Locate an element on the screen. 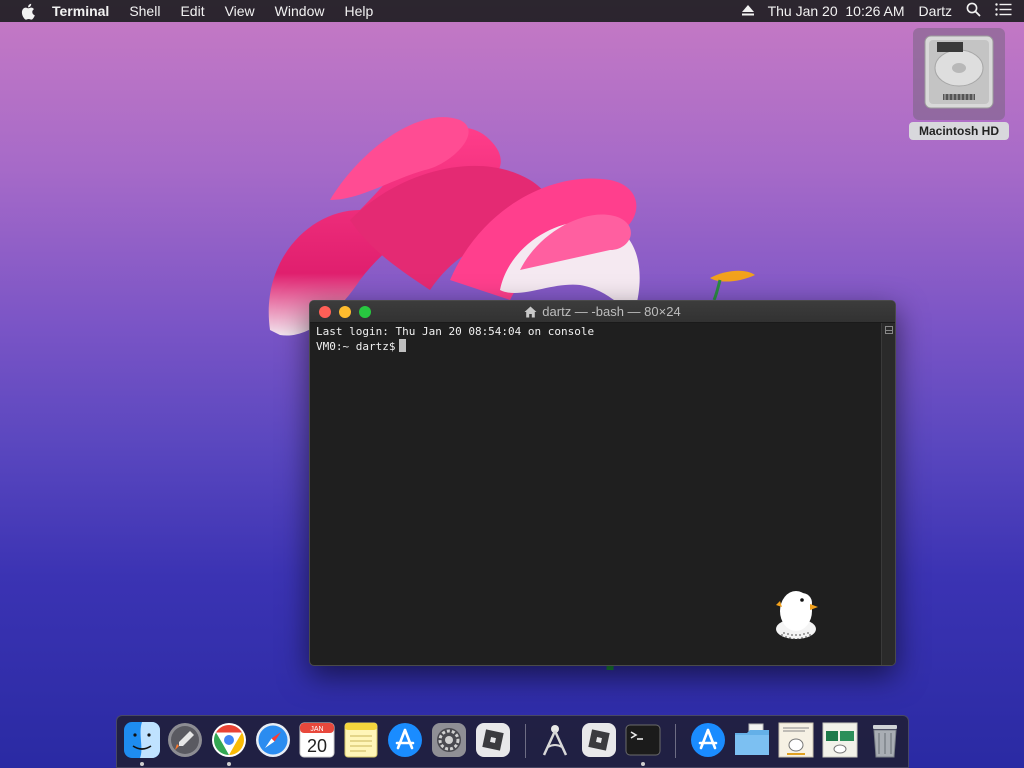 This screenshot has width=1024, height=768. notes-icon is located at coordinates (361, 740).